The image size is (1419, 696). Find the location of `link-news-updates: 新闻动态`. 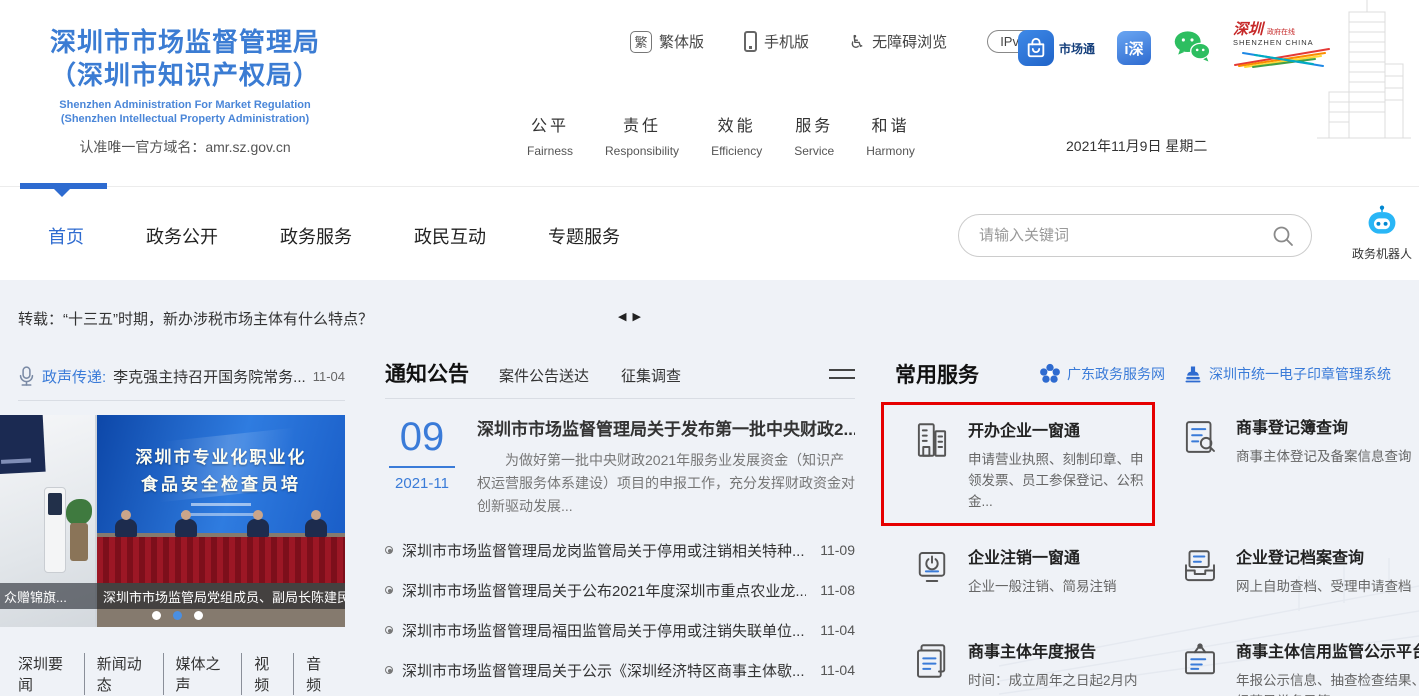

link-news-updates: 新闻动态 is located at coordinates (123, 674).